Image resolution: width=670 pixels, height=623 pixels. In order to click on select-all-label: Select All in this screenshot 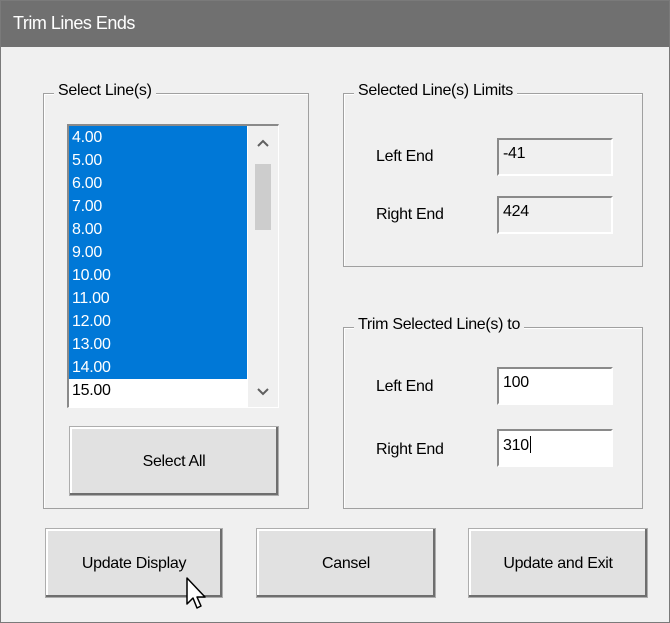, I will do `click(174, 461)`.